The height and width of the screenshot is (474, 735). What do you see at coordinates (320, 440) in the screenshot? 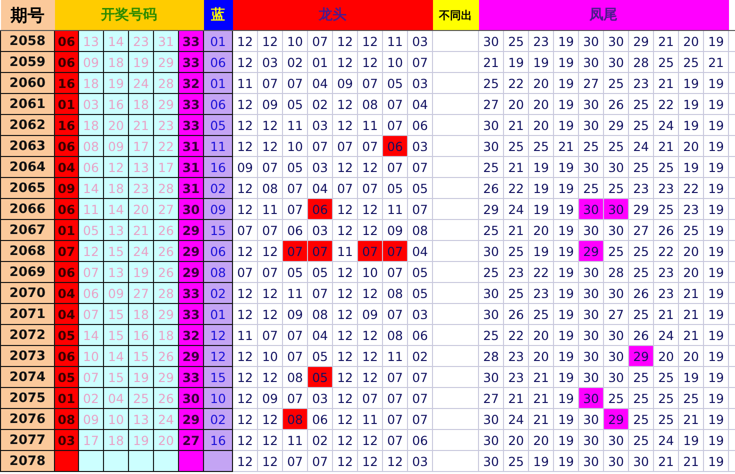
I see `table-cell: 02` at bounding box center [320, 440].